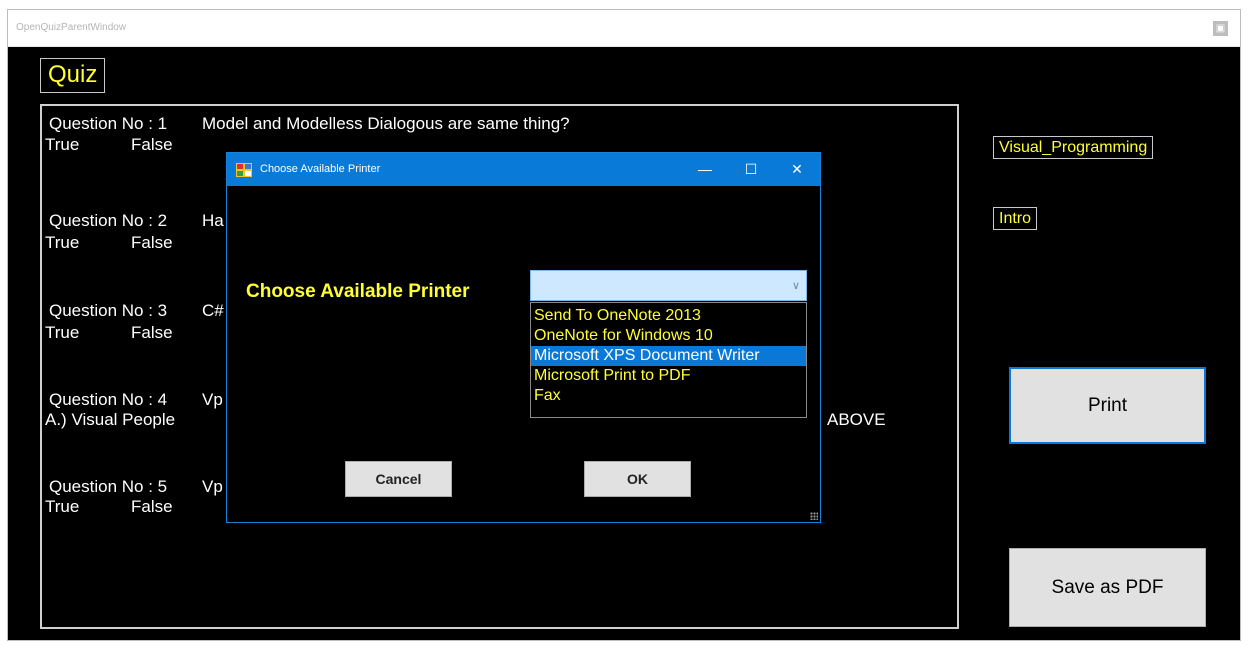 Image resolution: width=1250 pixels, height=646 pixels. Describe the element at coordinates (110, 420) in the screenshot. I see `question-4-answer-a: A.) Visual People` at that location.